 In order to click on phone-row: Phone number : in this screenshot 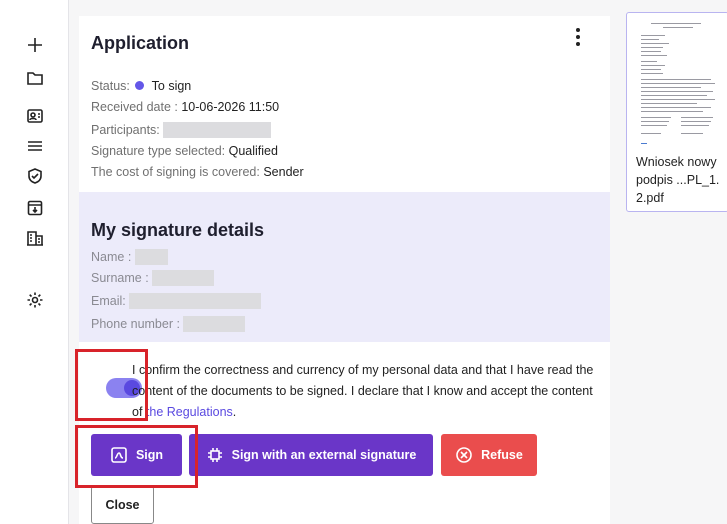, I will do `click(168, 324)`.